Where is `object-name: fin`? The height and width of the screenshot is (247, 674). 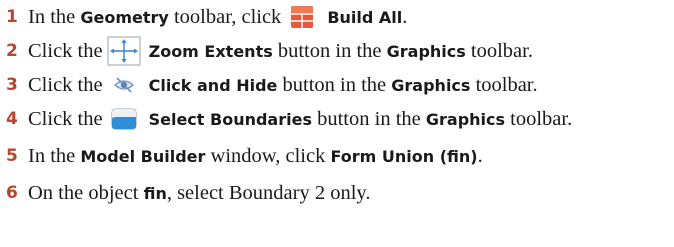 object-name: fin is located at coordinates (155, 193).